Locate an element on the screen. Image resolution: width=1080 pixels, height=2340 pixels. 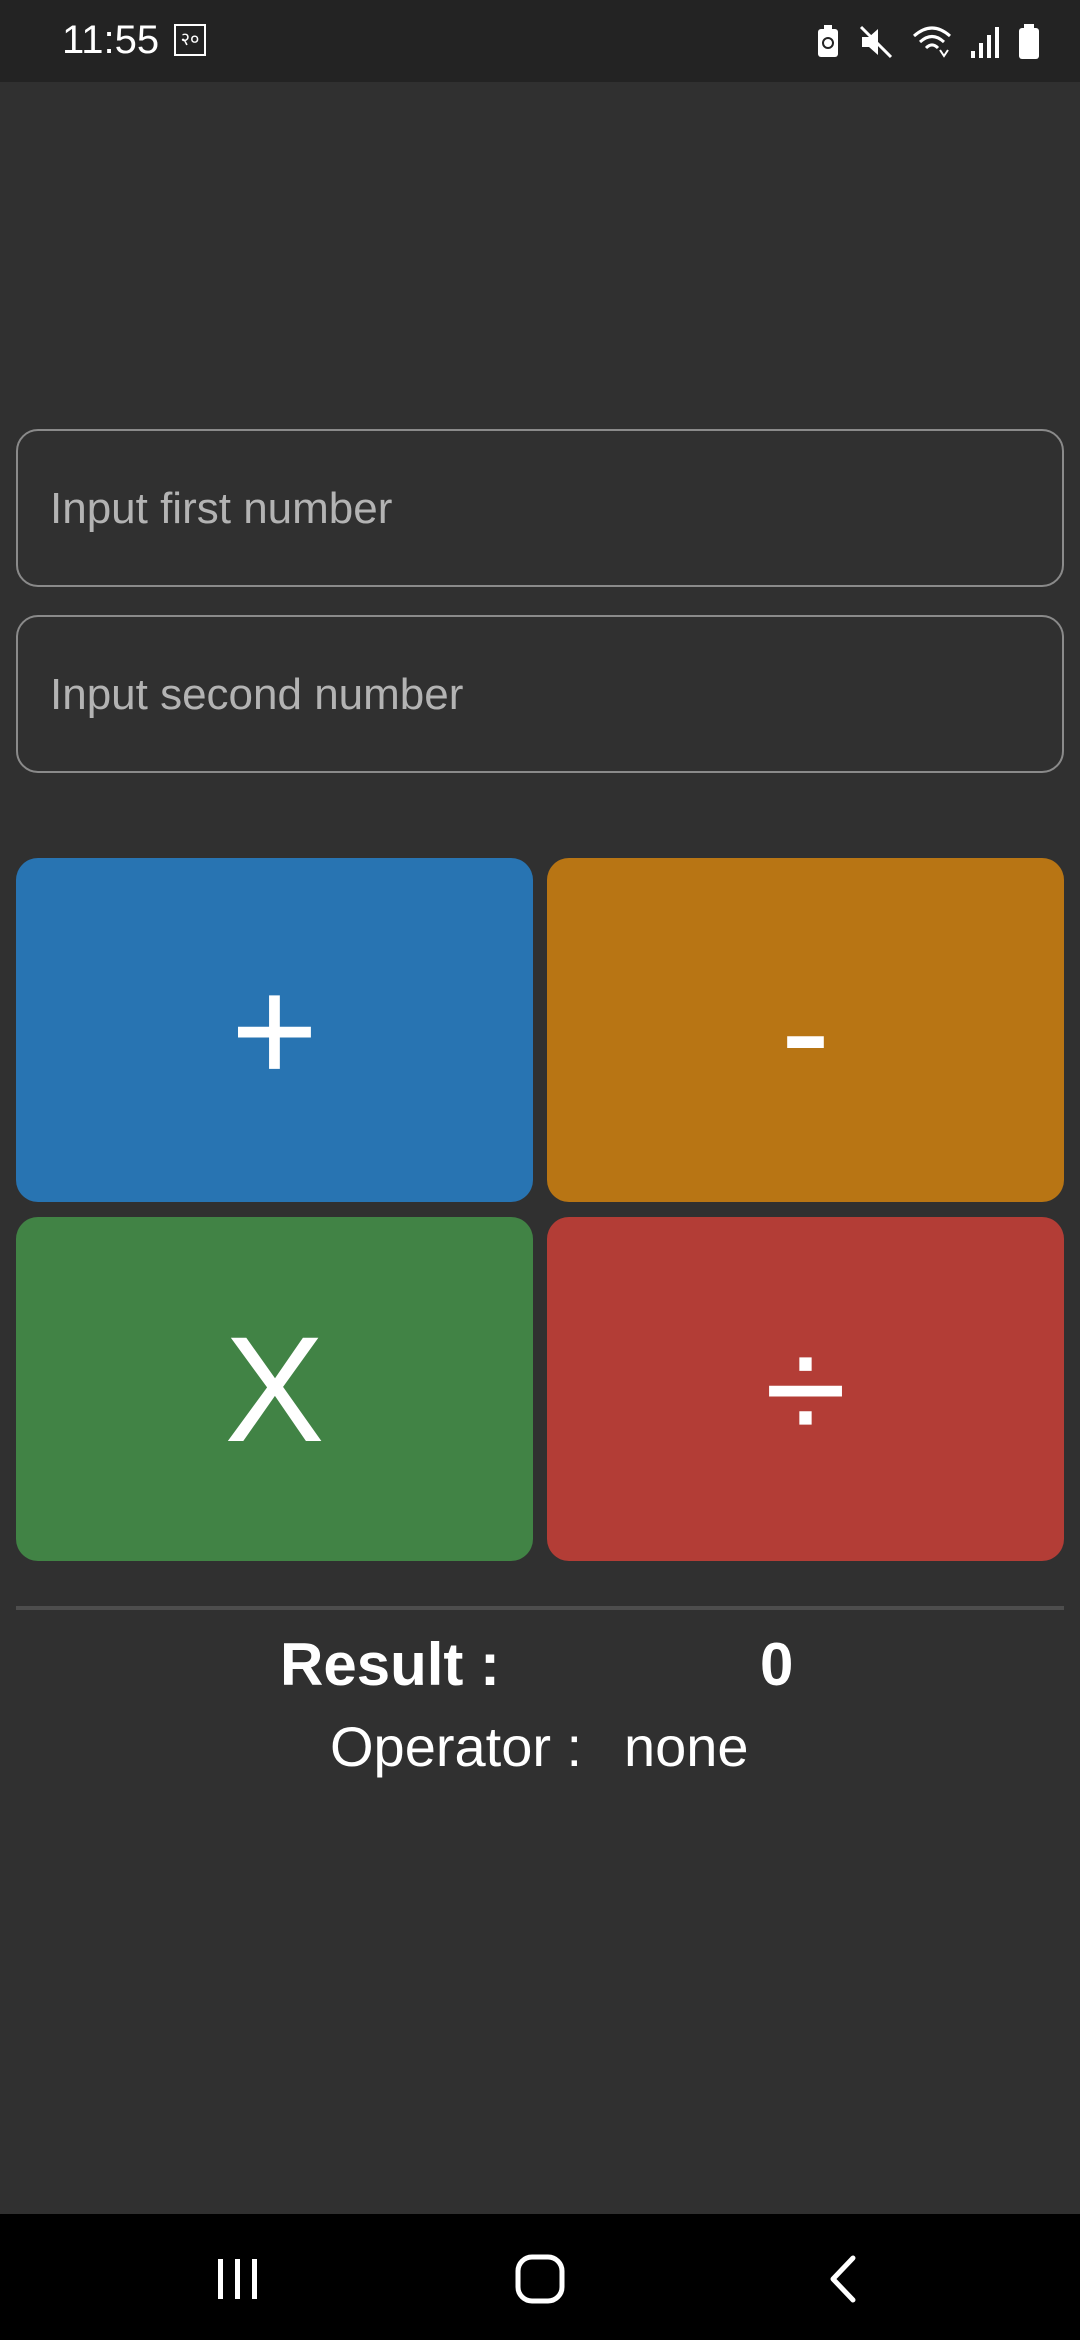
status-icons is located at coordinates (928, 42).